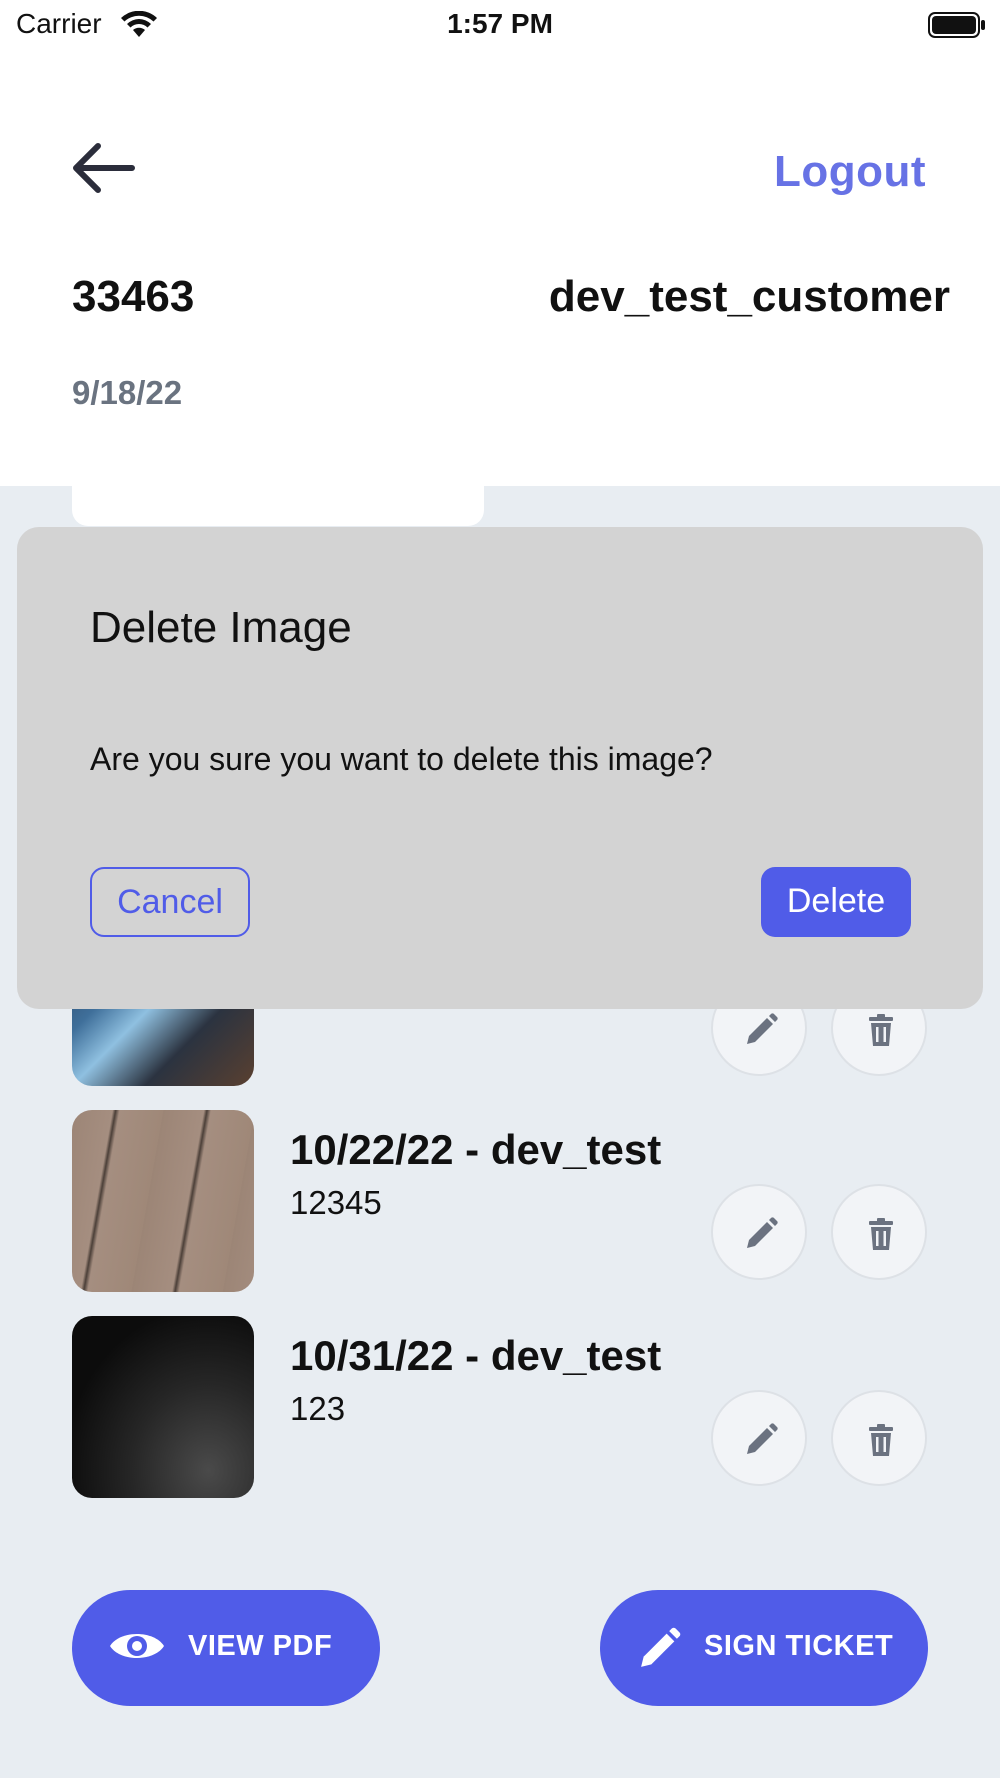 The image size is (1000, 1778). I want to click on sign-ticket-label: SIGN TICKET, so click(799, 1646).